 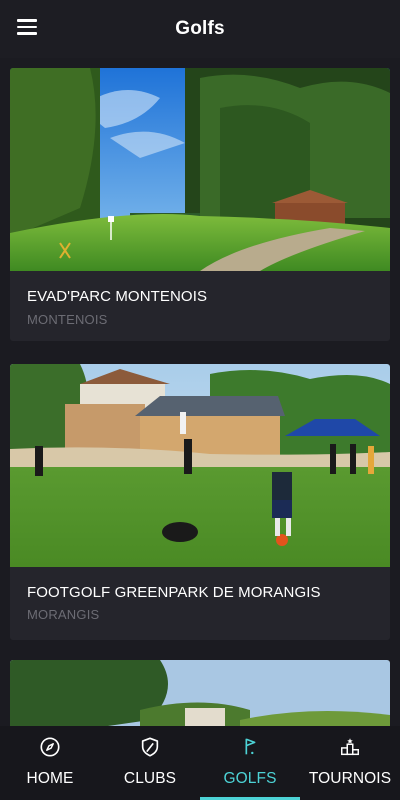 What do you see at coordinates (117, 296) in the screenshot?
I see `golf-name: EVAD'PARC MONTENOIS` at bounding box center [117, 296].